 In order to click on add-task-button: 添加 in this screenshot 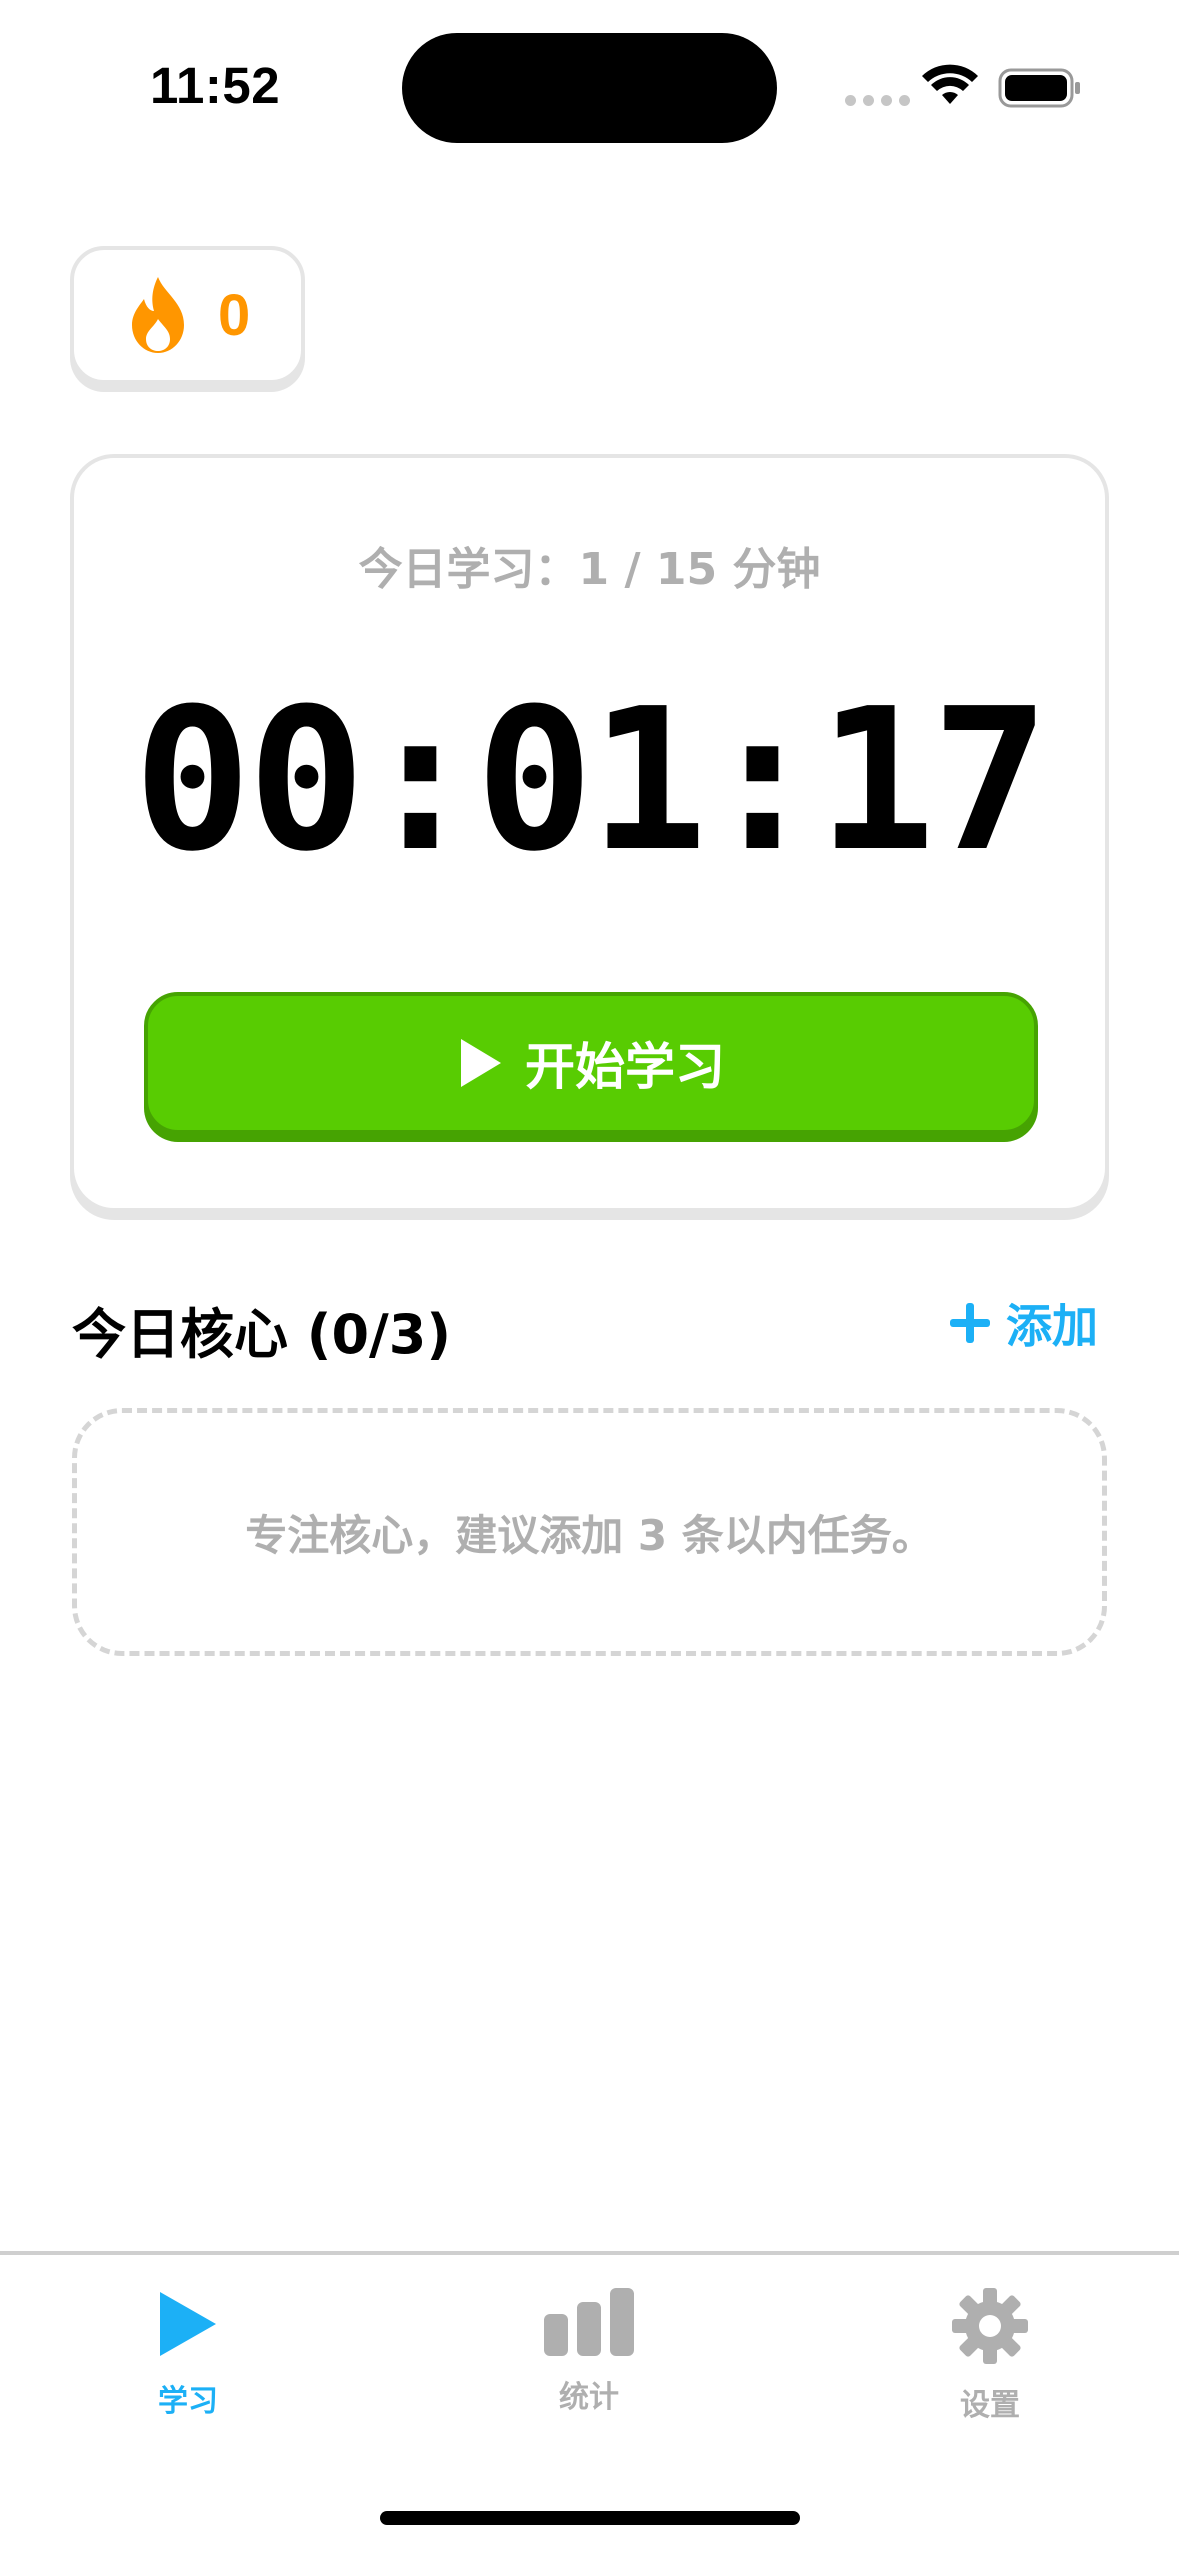, I will do `click(1023, 1323)`.